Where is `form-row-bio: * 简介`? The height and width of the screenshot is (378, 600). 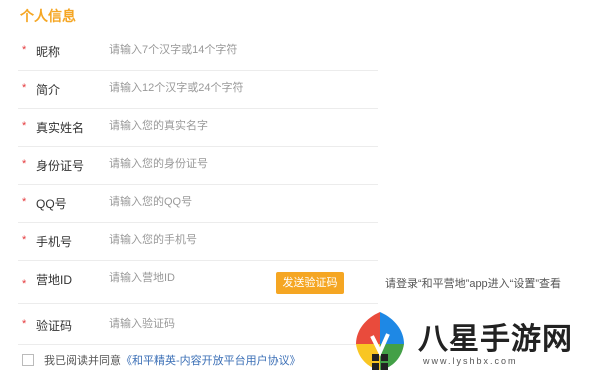
form-row-bio: * 简介 is located at coordinates (198, 89).